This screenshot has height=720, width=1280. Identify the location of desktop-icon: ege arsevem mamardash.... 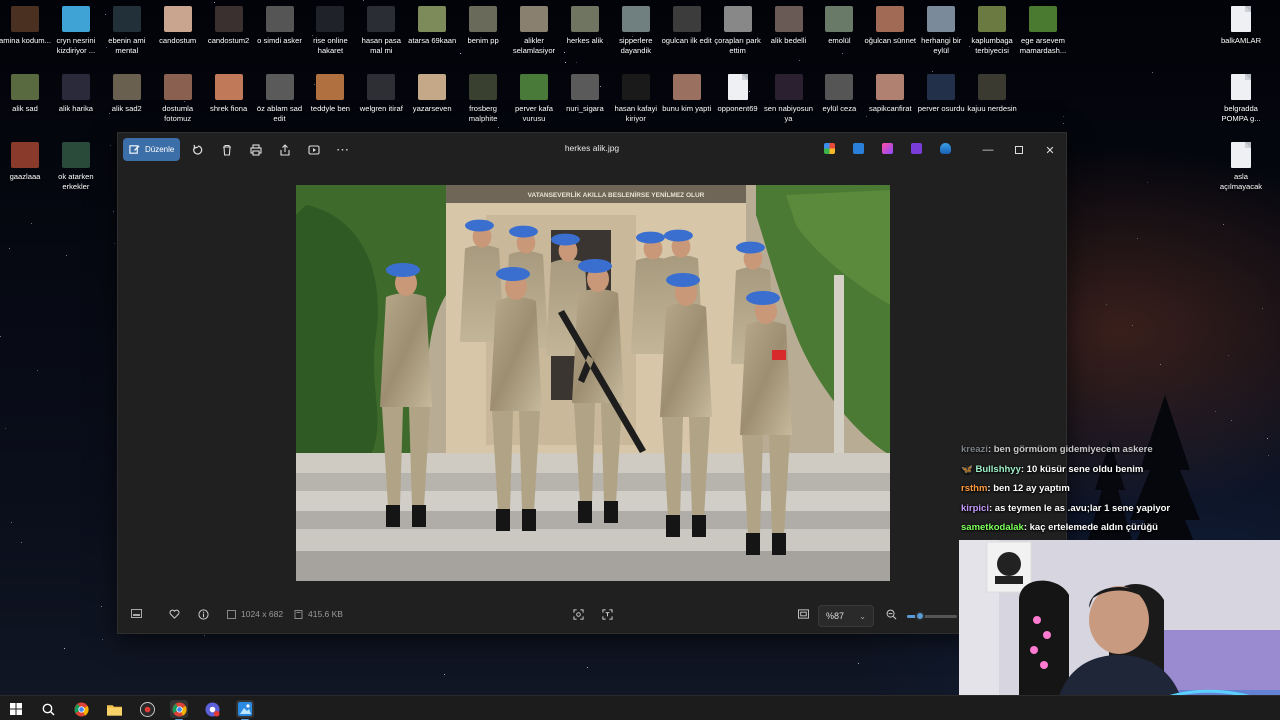
(1043, 30).